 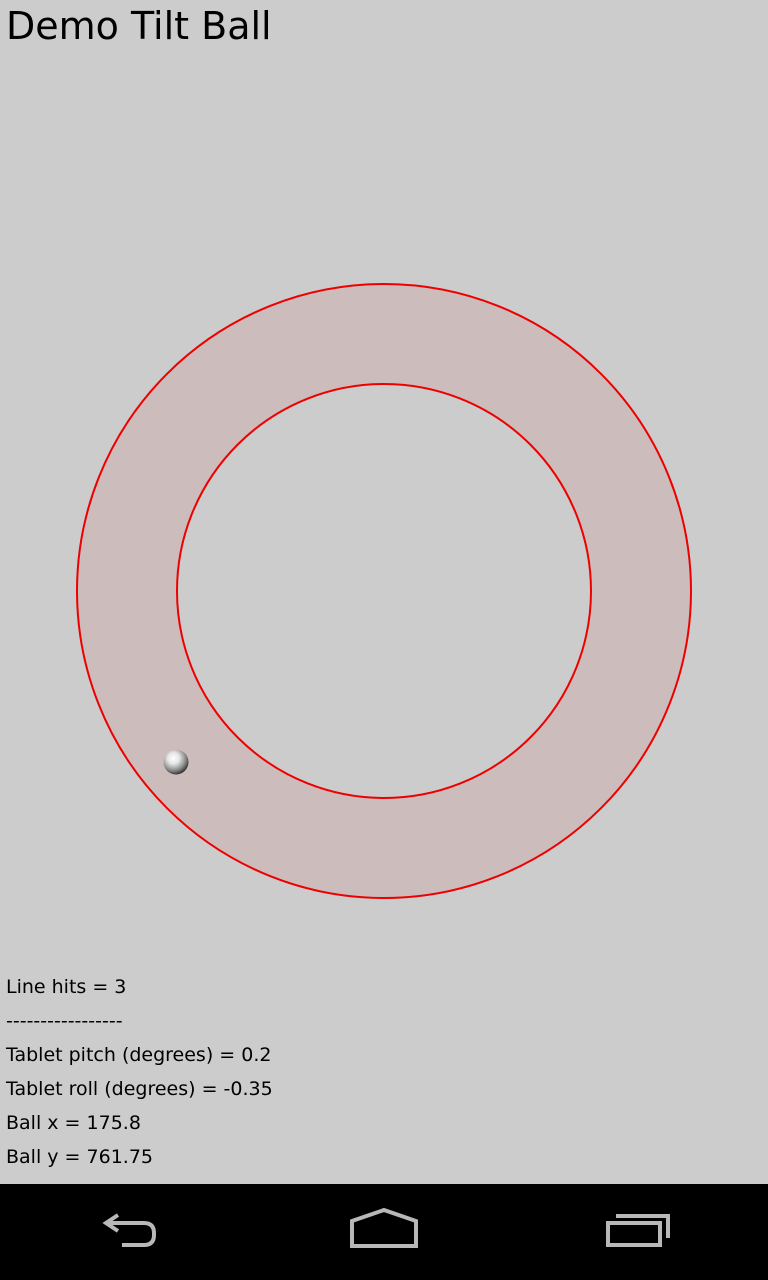 I want to click on nav-home-button, so click(x=384, y=1232).